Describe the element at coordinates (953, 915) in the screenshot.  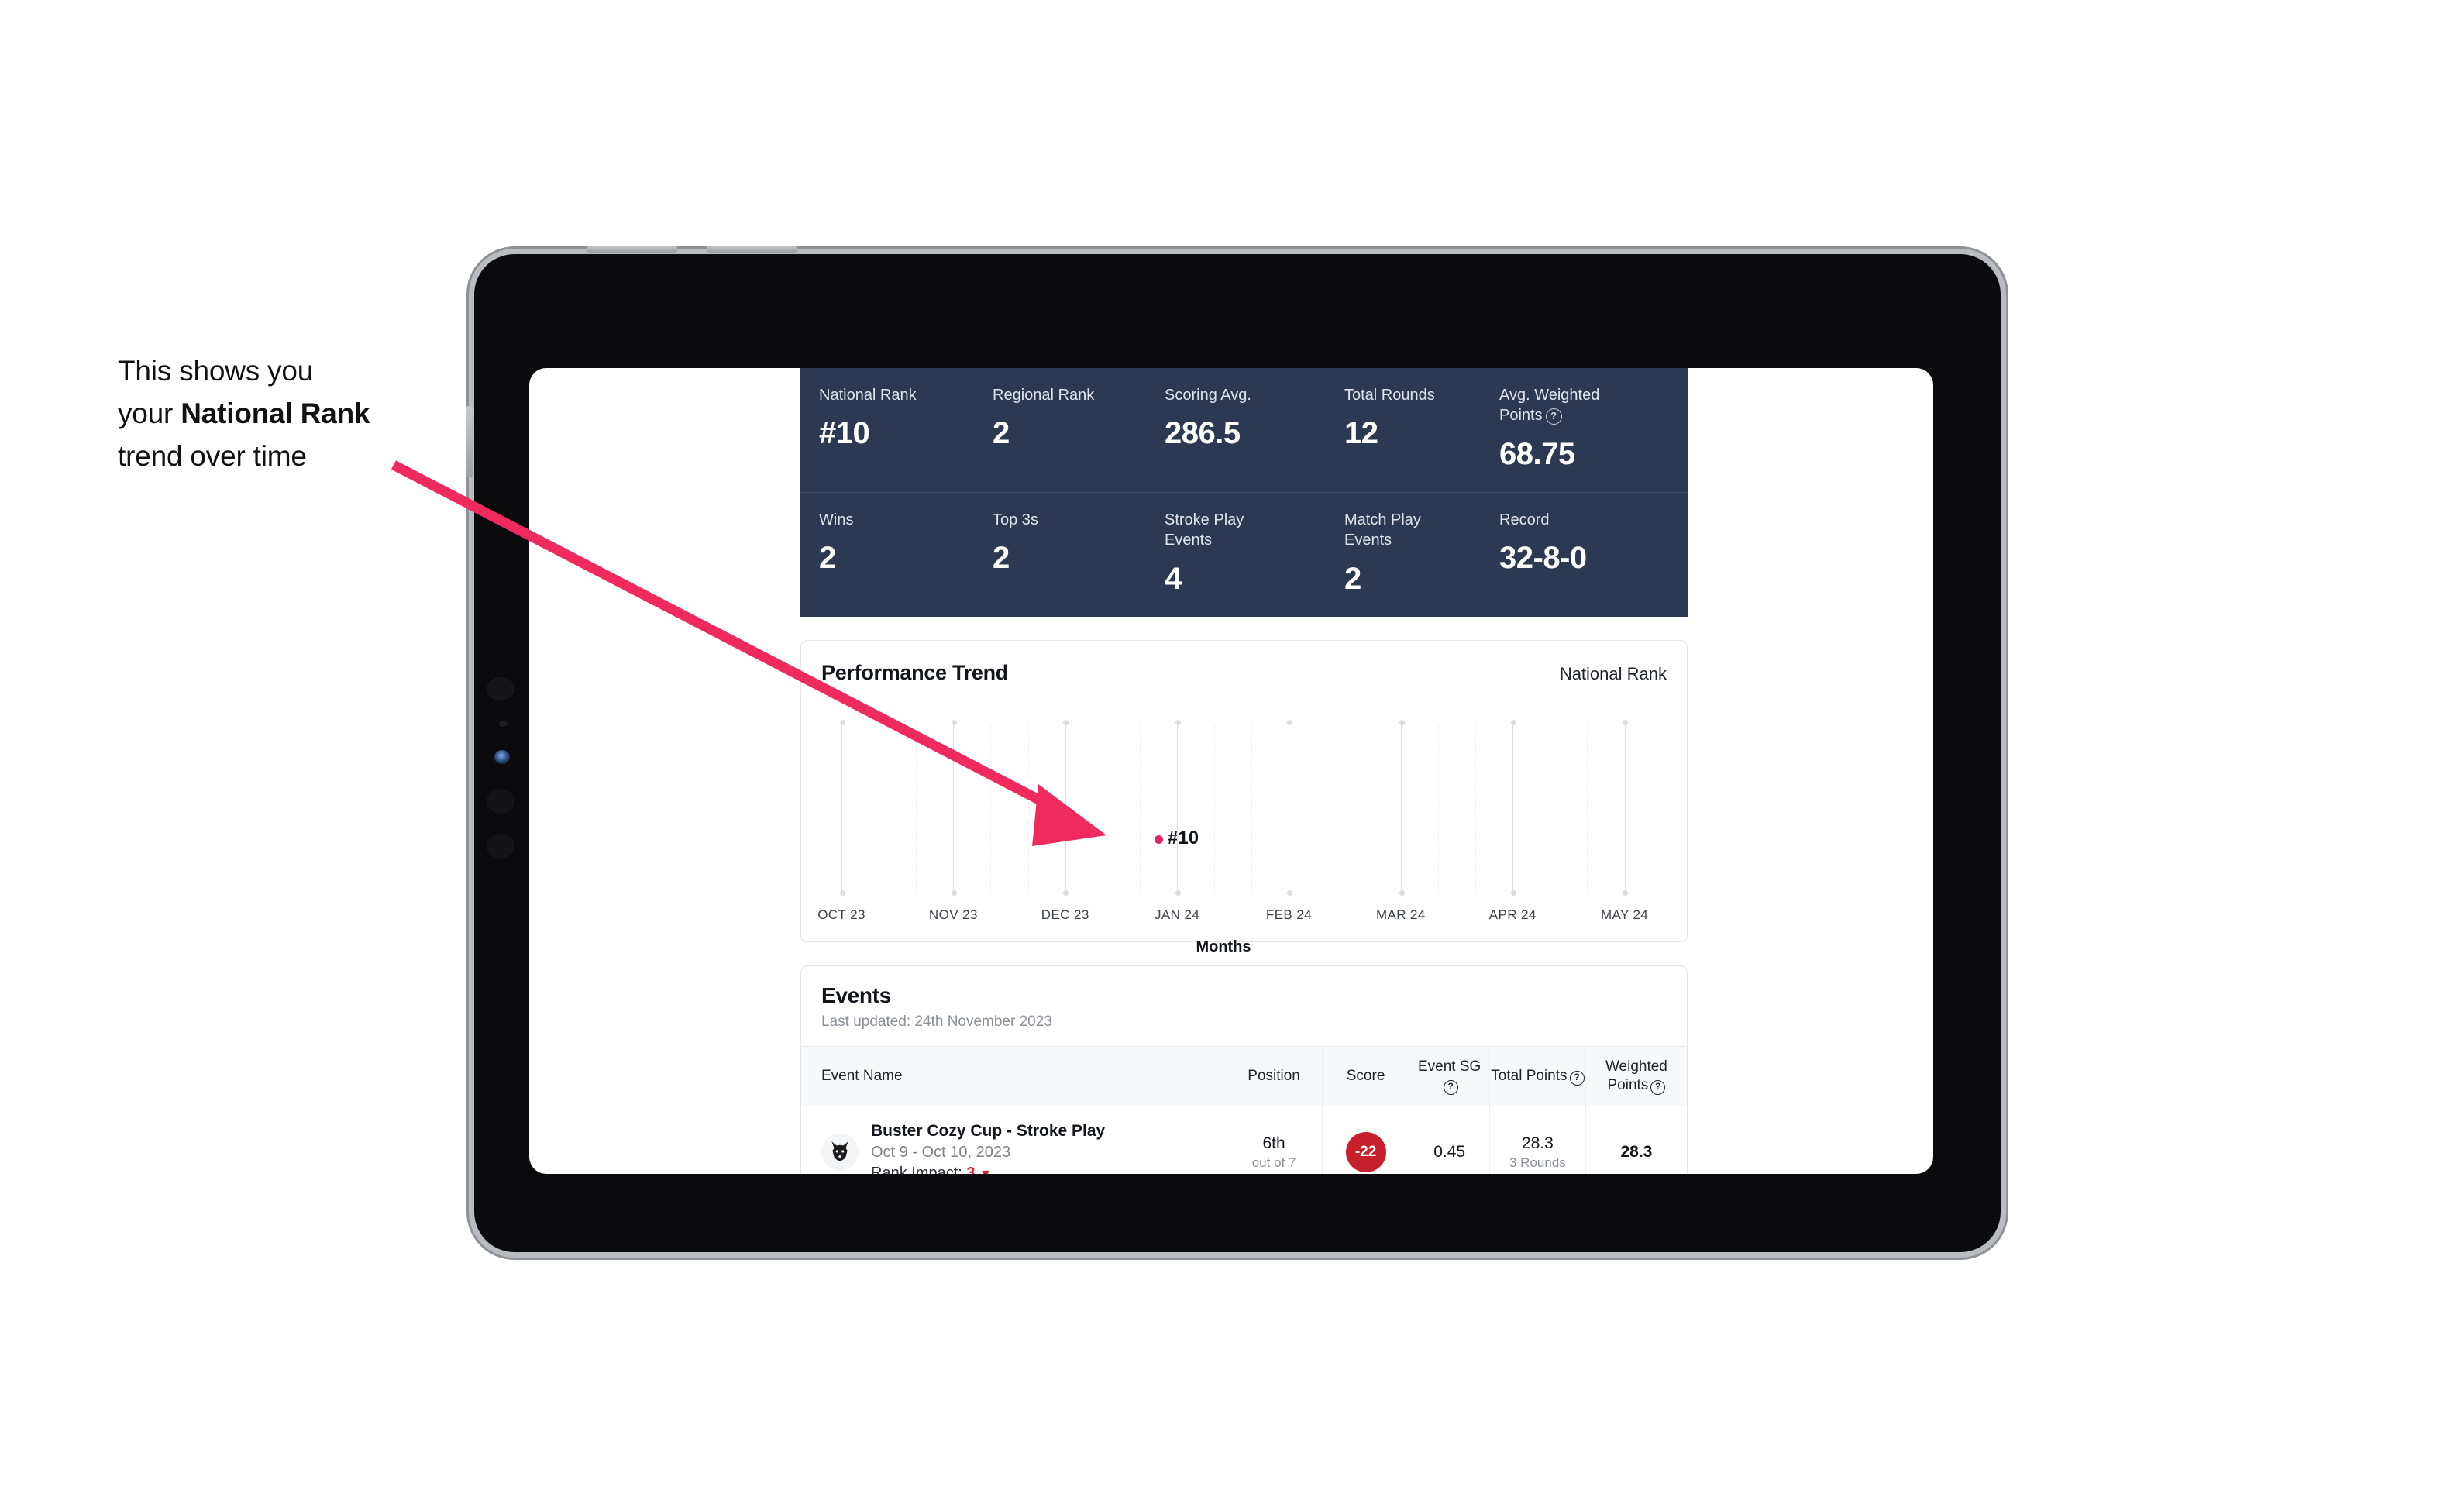
I see `x-axis-tick-label: NOV 23` at that location.